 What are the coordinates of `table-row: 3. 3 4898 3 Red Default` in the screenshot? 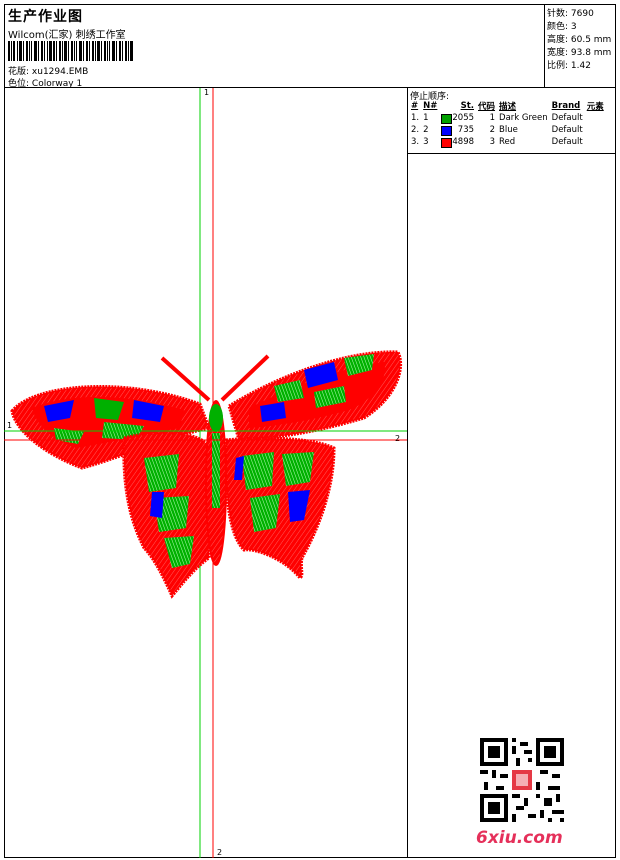 It's located at (507, 142).